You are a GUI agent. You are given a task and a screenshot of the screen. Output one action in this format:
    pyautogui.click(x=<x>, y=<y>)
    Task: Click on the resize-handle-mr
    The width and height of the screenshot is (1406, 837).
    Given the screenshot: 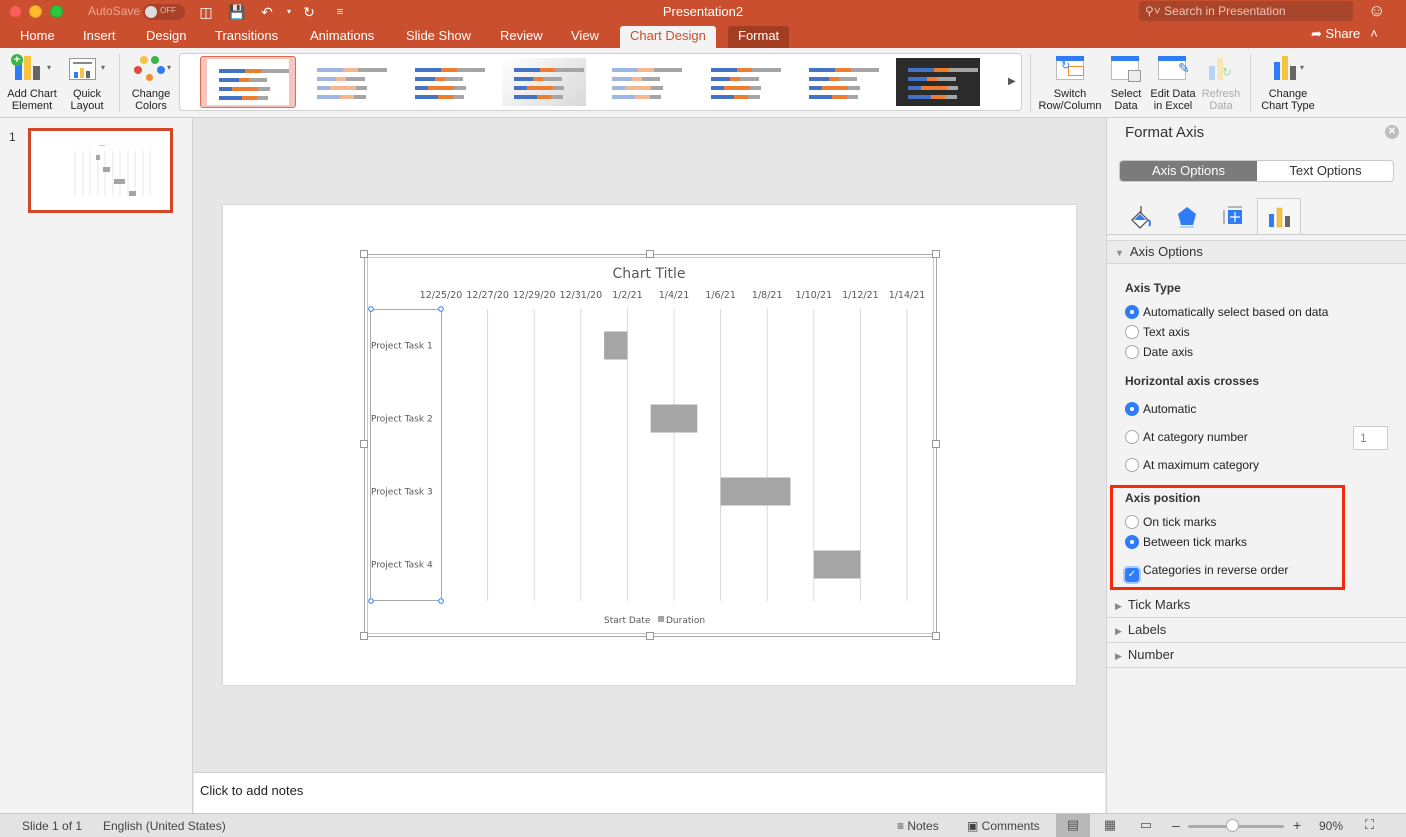 What is the action you would take?
    pyautogui.click(x=936, y=444)
    